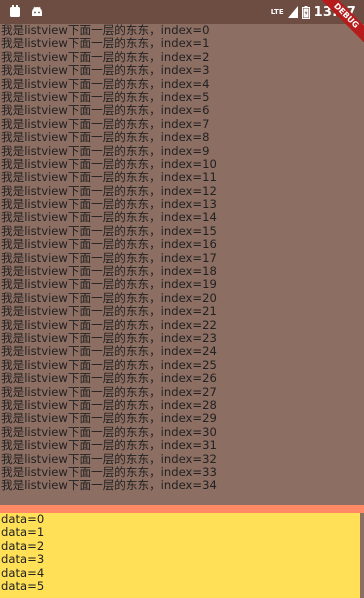 Image resolution: width=364 pixels, height=598 pixels. What do you see at coordinates (182, 97) in the screenshot?
I see `list-item: 我是listview下面一层的东东，index=5` at bounding box center [182, 97].